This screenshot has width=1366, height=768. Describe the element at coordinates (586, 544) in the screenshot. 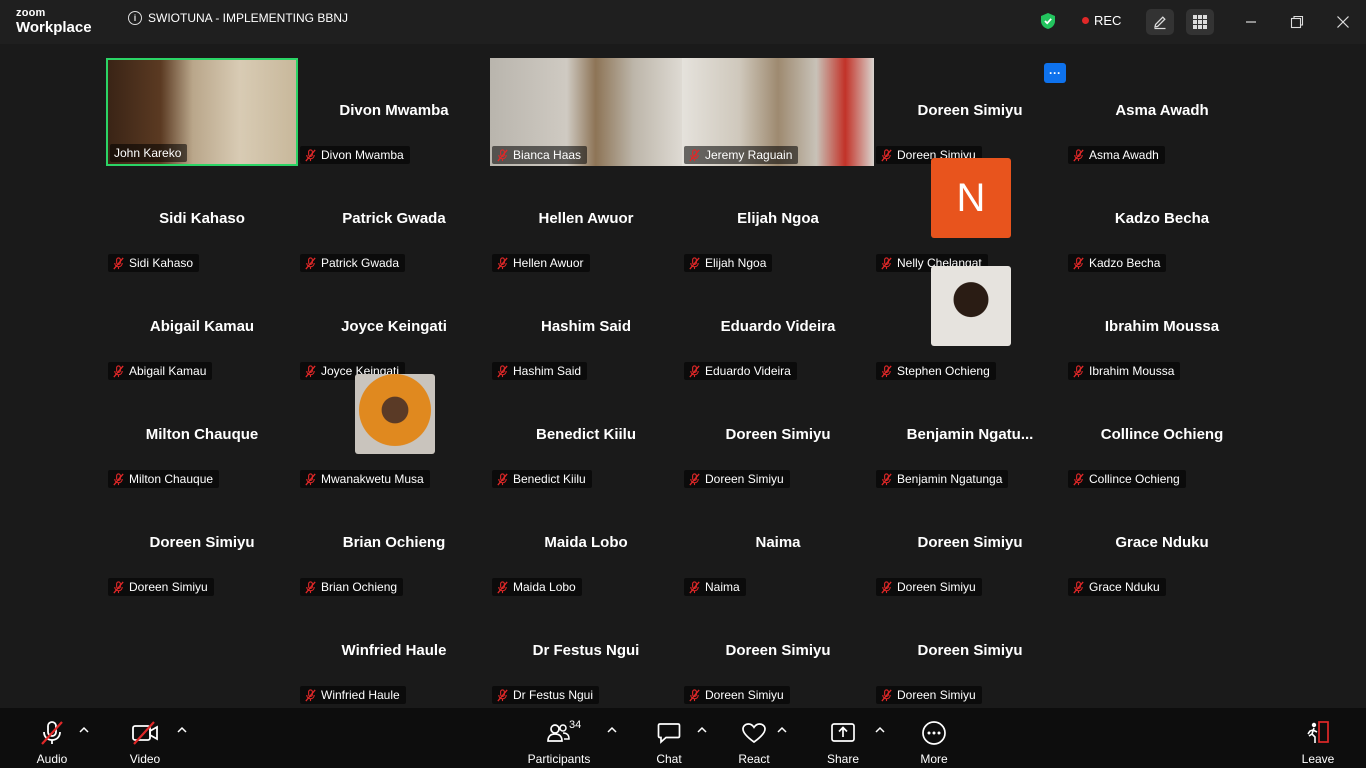

I see `participant-tile: Maida Lobo Maida Lobo` at that location.